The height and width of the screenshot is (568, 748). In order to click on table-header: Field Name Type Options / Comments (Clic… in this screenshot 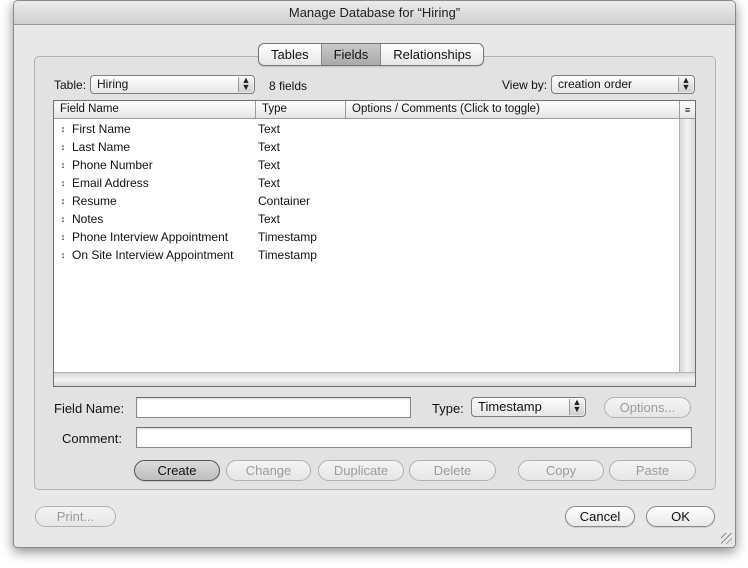, I will do `click(366, 110)`.